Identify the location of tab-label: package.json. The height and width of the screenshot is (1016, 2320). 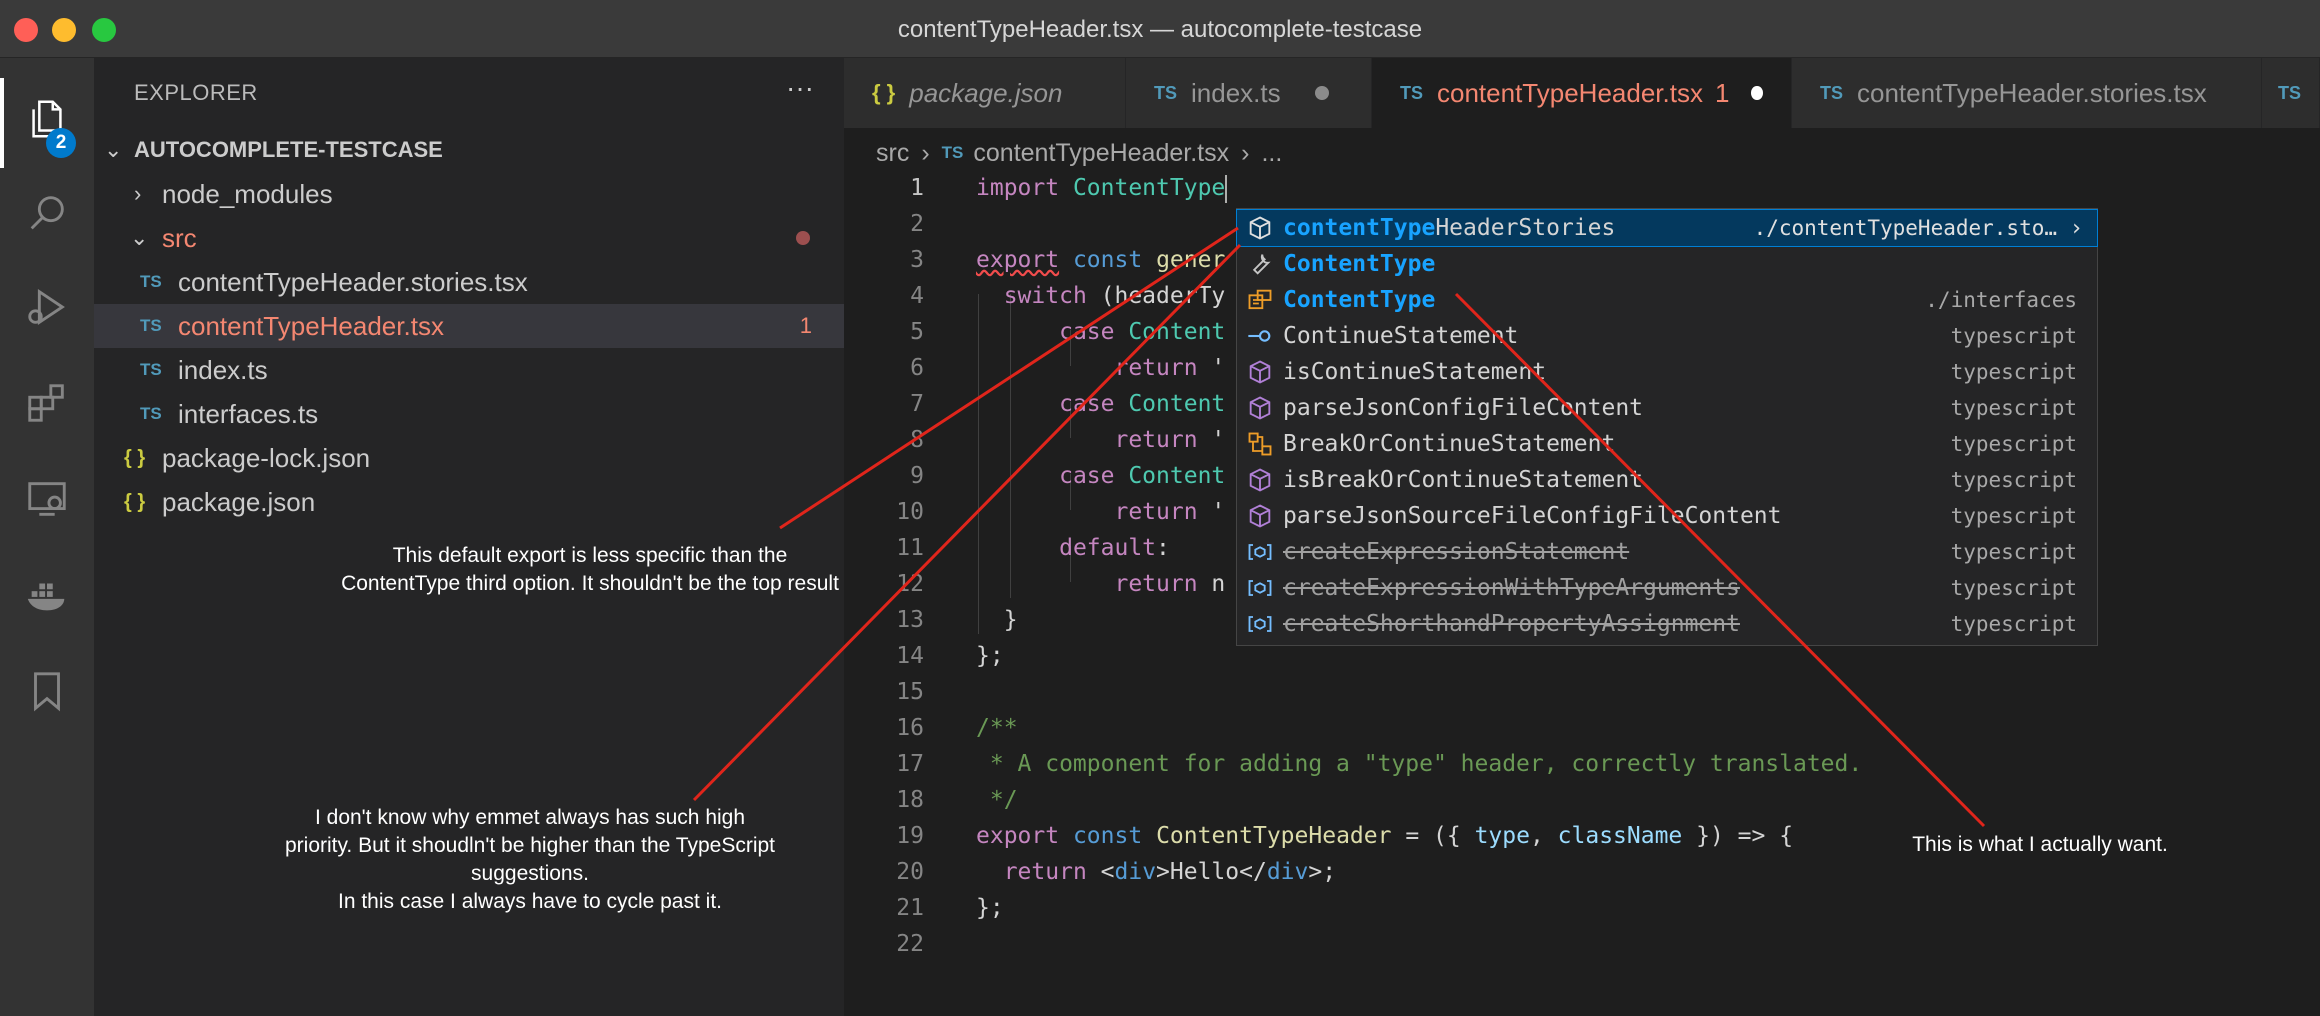
(986, 92).